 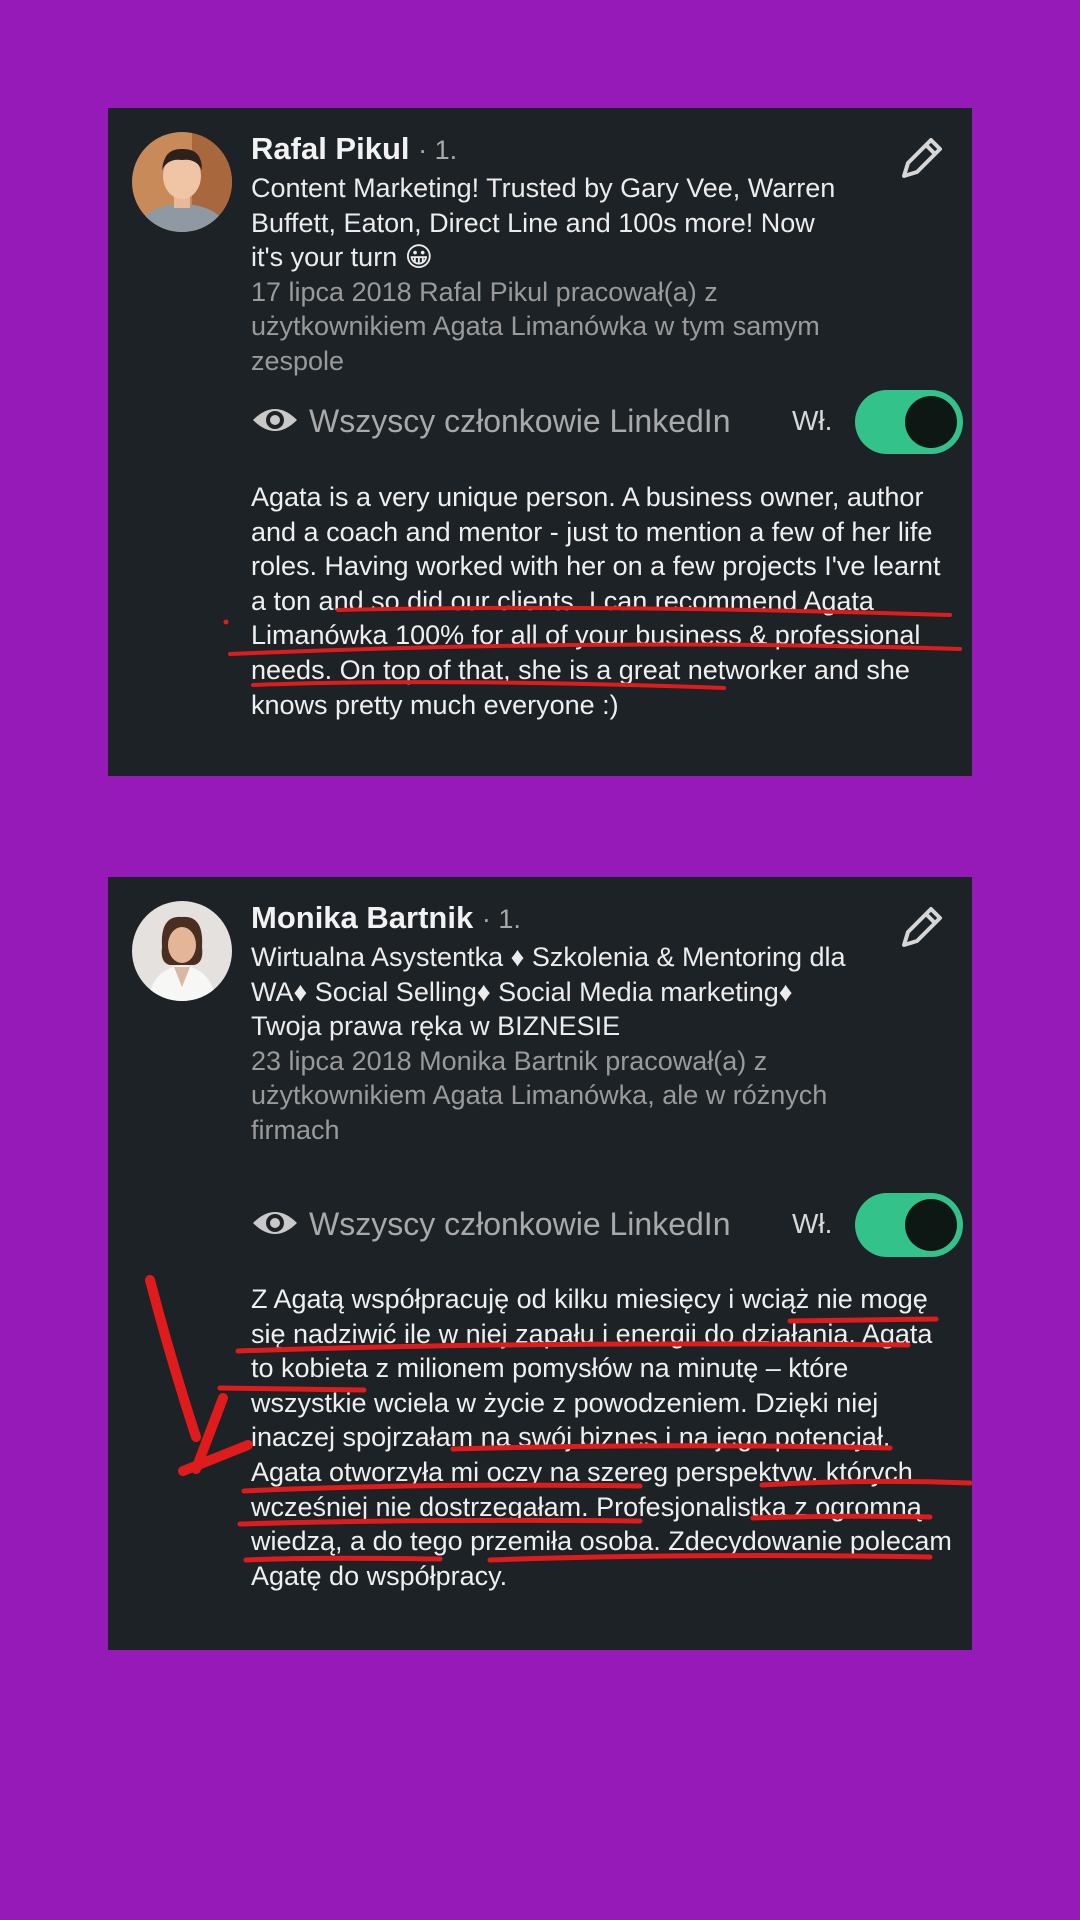 What do you see at coordinates (551, 149) in the screenshot?
I see `name-line: Rafal Pikul · 1.` at bounding box center [551, 149].